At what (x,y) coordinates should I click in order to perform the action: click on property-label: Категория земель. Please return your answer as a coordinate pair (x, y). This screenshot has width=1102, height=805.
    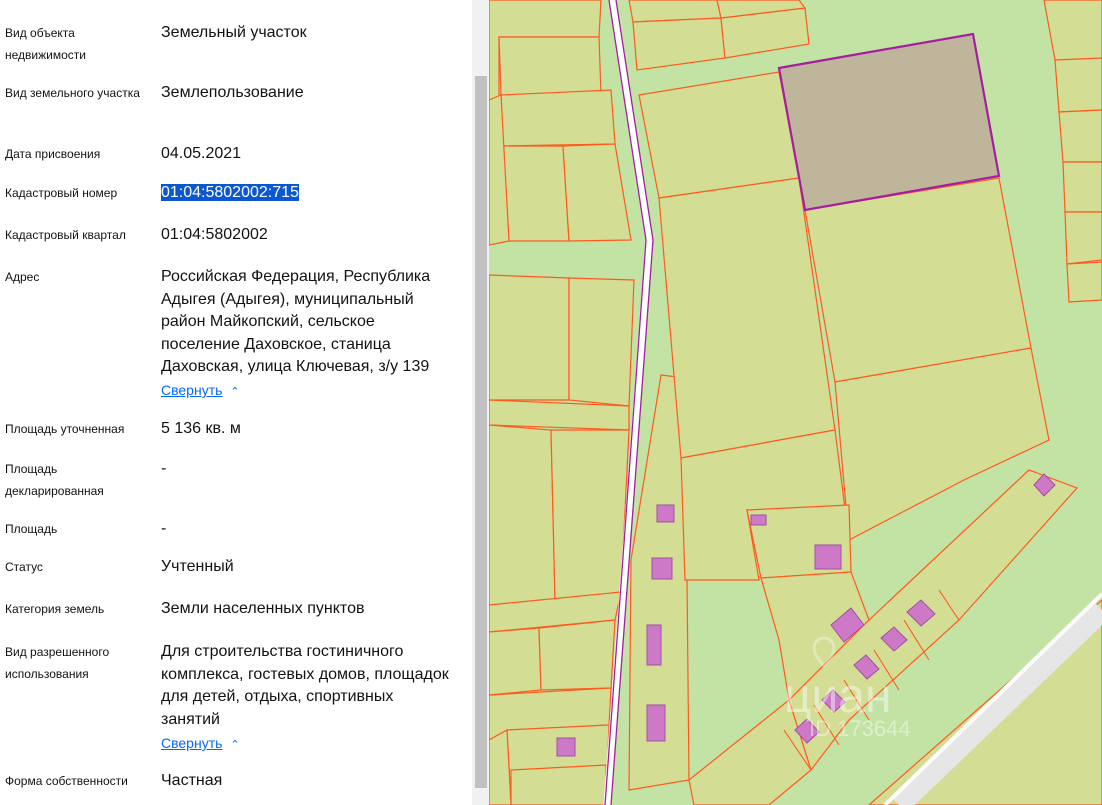
    Looking at the image, I should click on (55, 609).